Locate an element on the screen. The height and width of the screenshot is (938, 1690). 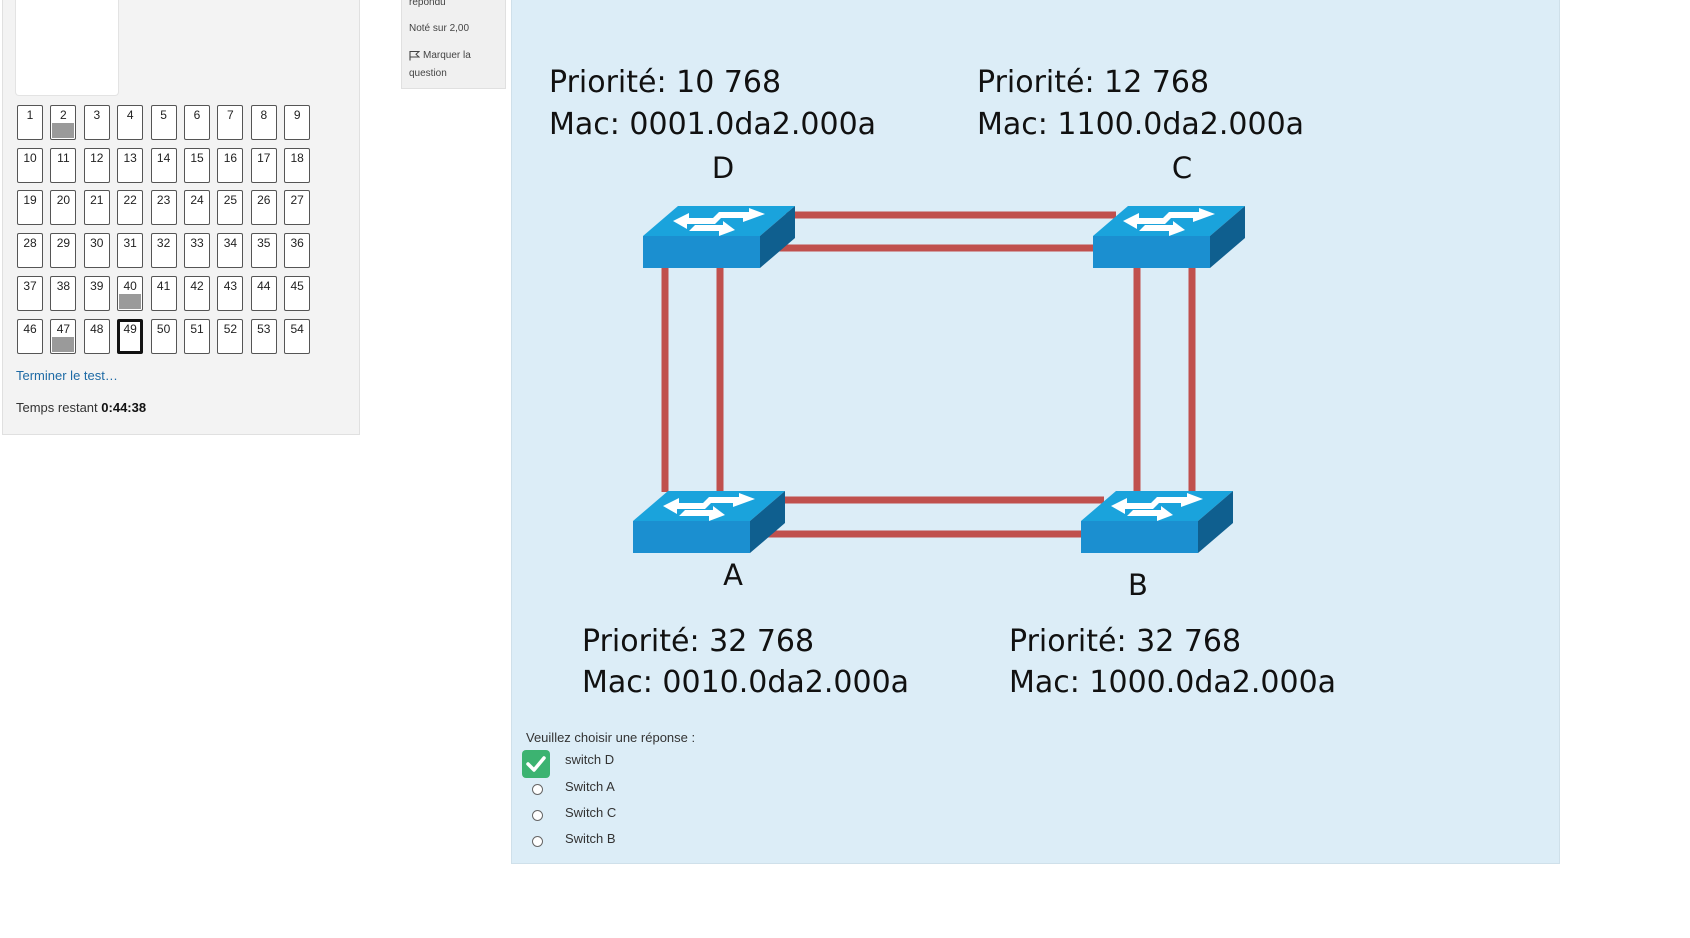
question-number: 47 is located at coordinates (63, 328).